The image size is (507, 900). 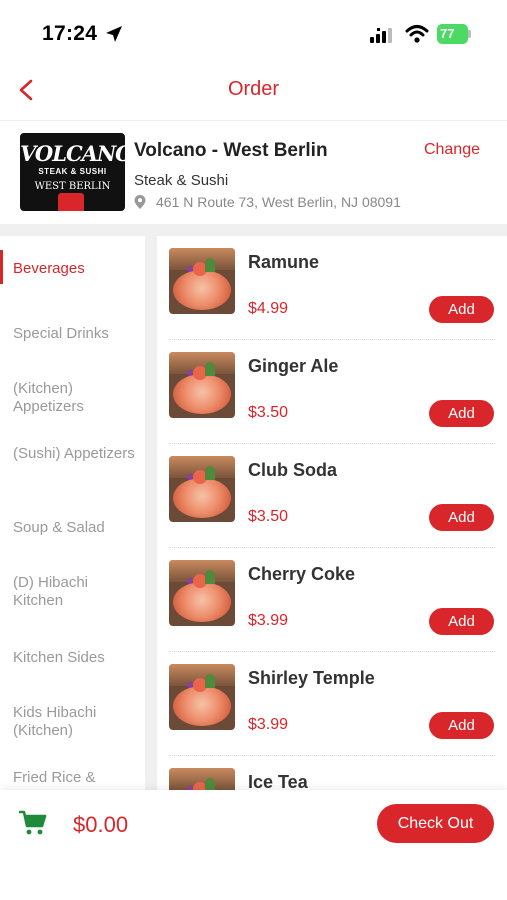 I want to click on battery-indicator: 77, so click(x=454, y=34).